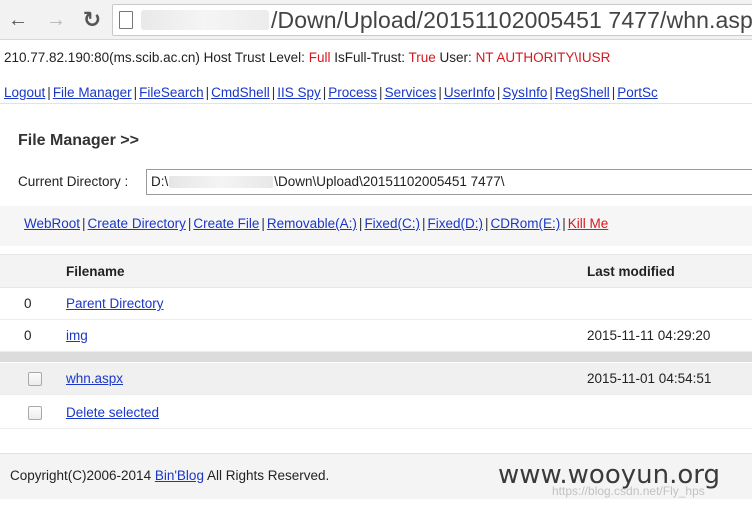 This screenshot has width=752, height=516. I want to click on link-drive-e: CDRom(E:), so click(526, 223).